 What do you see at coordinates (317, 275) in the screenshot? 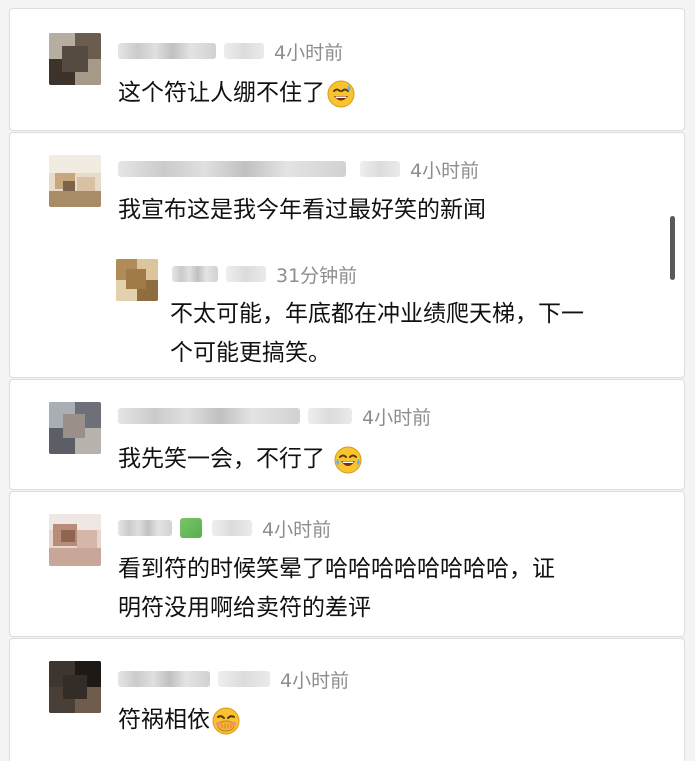
I see `reply-time: 31分钟前` at bounding box center [317, 275].